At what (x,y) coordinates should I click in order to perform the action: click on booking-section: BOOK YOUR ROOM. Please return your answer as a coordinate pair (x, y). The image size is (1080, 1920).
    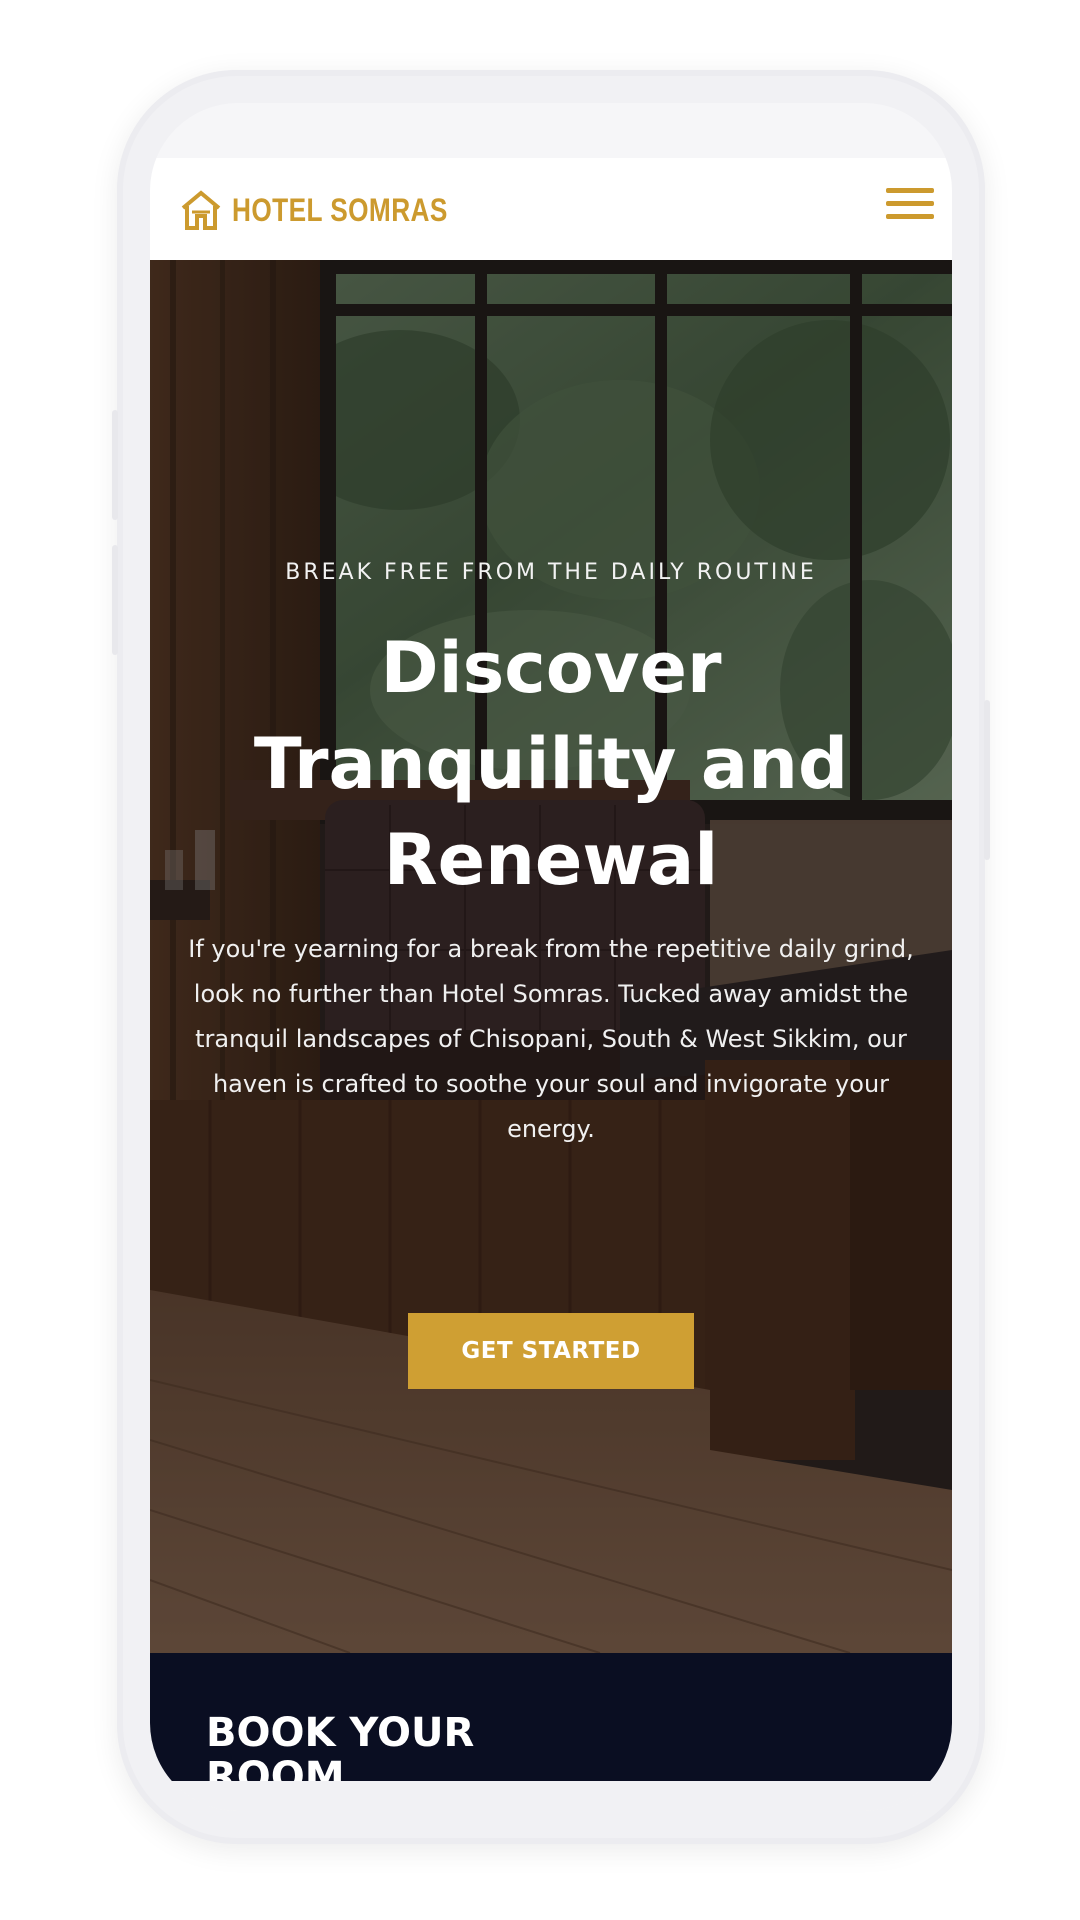
    Looking at the image, I should click on (551, 1717).